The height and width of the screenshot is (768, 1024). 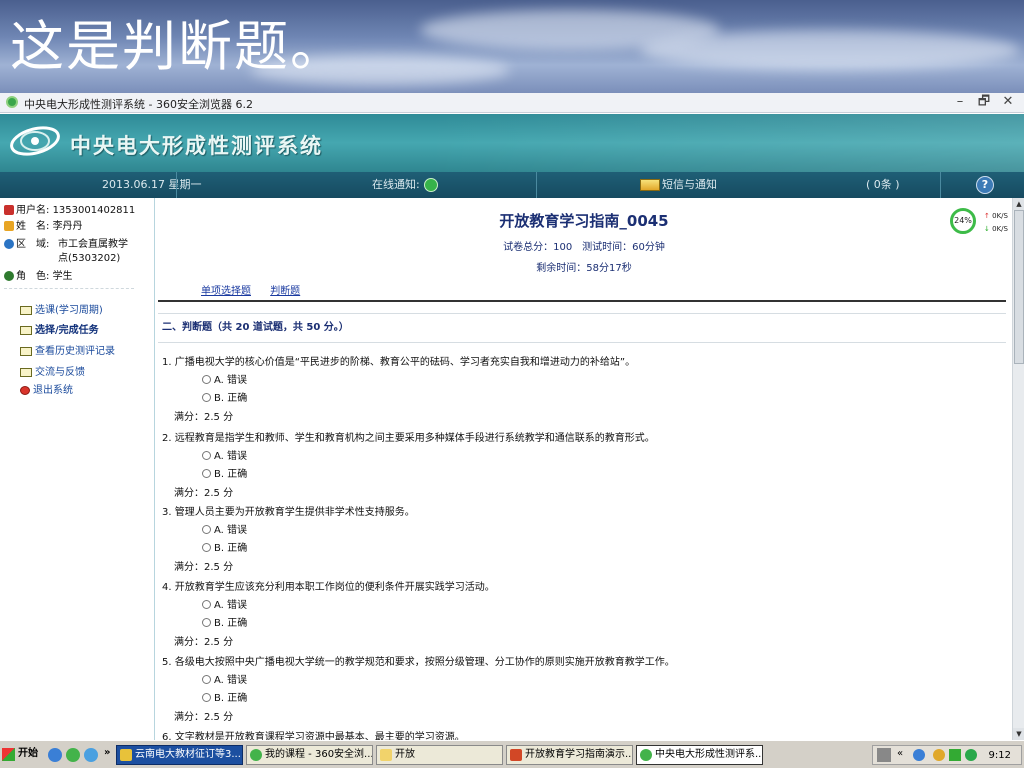 What do you see at coordinates (178, 46) in the screenshot?
I see `slide-title: 这是判断题。` at bounding box center [178, 46].